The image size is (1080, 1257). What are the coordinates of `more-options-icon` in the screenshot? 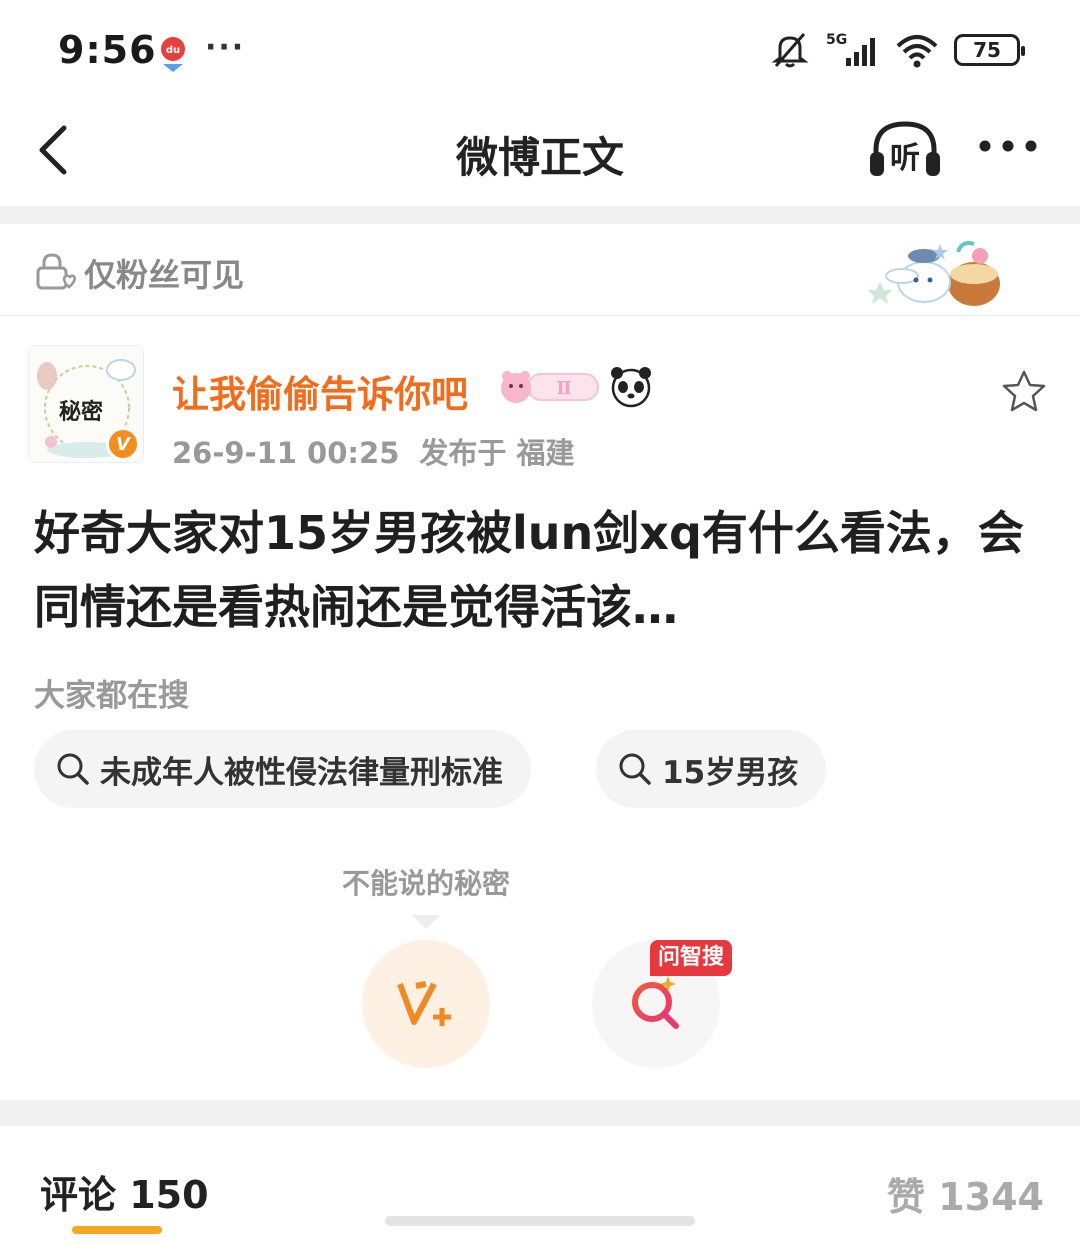 It's located at (1008, 146).